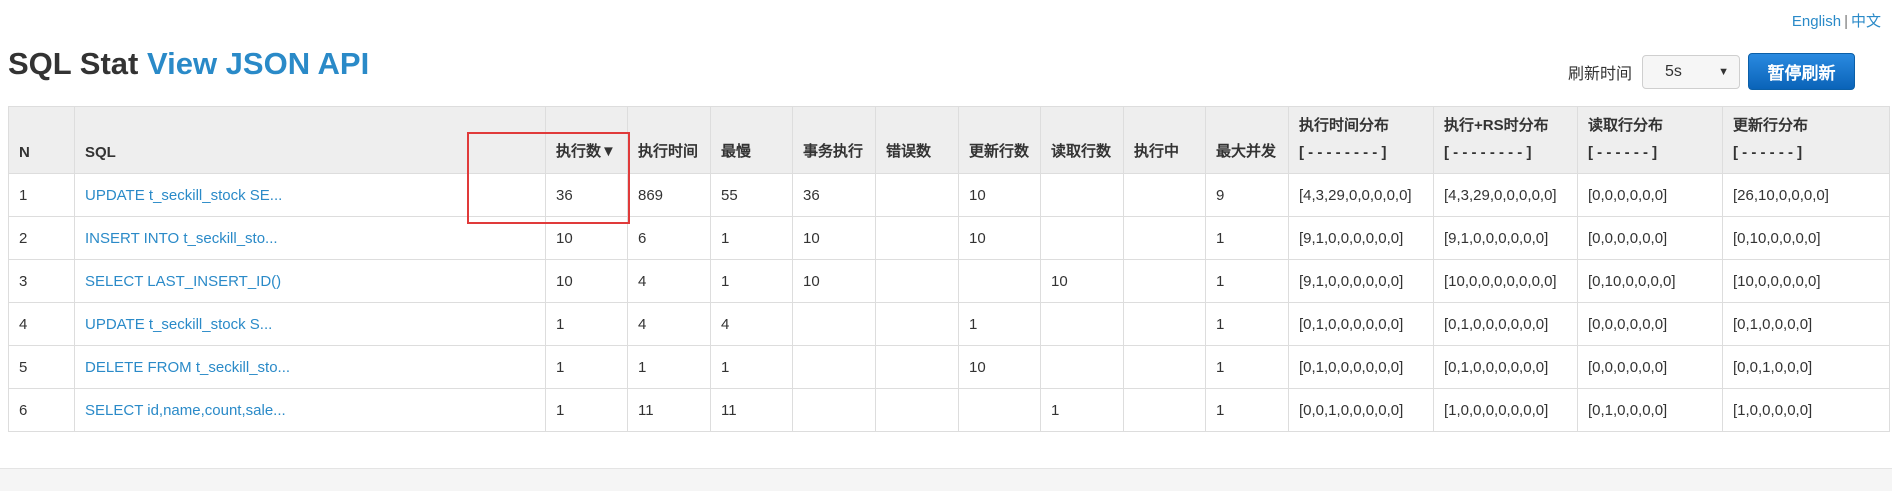 The image size is (1892, 491). I want to click on column-header-label: 最慢, so click(736, 151).